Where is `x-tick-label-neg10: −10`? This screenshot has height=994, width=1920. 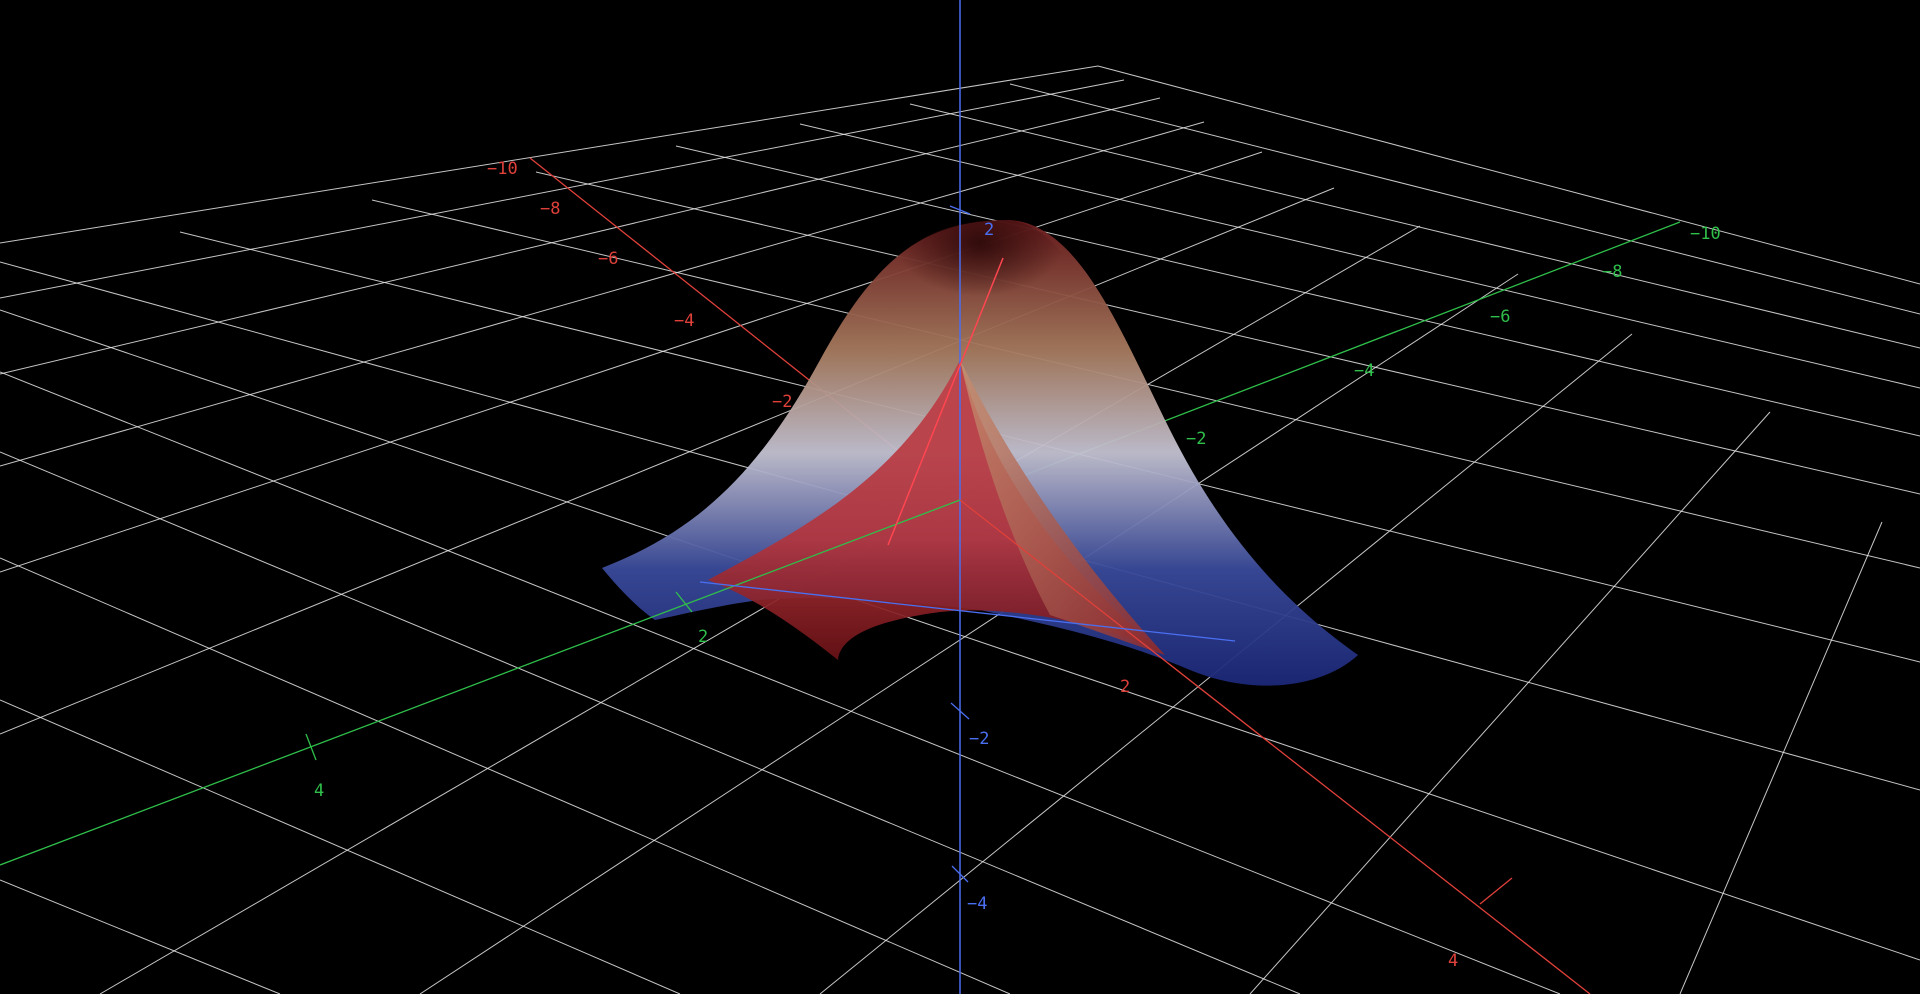 x-tick-label-neg10: −10 is located at coordinates (502, 169).